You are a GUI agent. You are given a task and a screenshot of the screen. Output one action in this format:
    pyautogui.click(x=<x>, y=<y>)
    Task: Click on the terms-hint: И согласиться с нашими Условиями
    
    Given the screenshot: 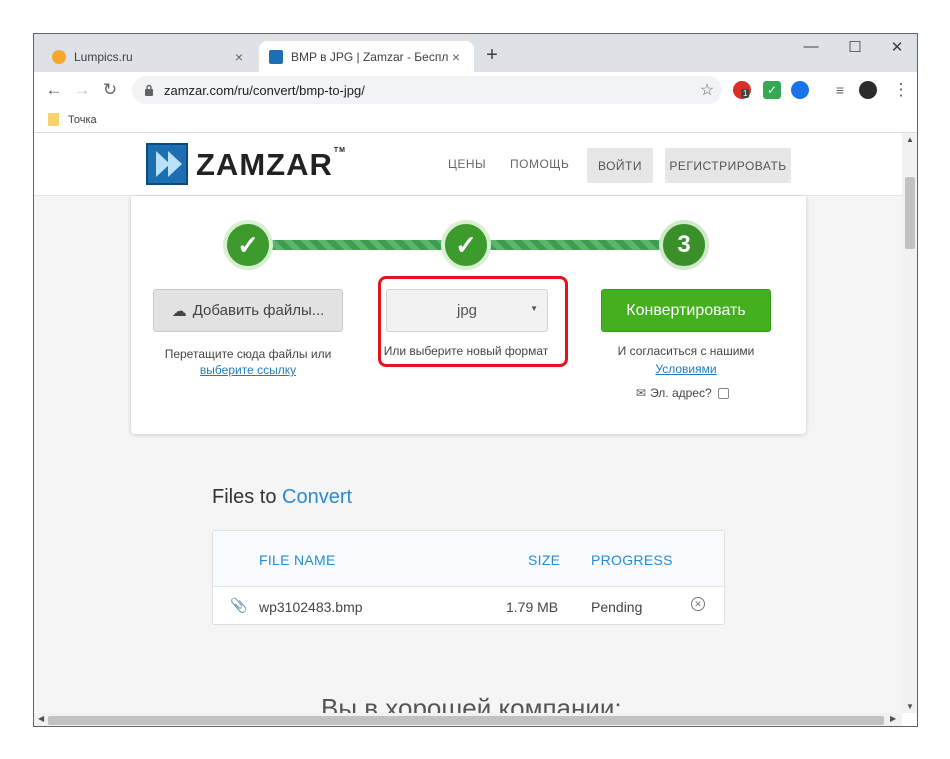 What is the action you would take?
    pyautogui.click(x=686, y=360)
    